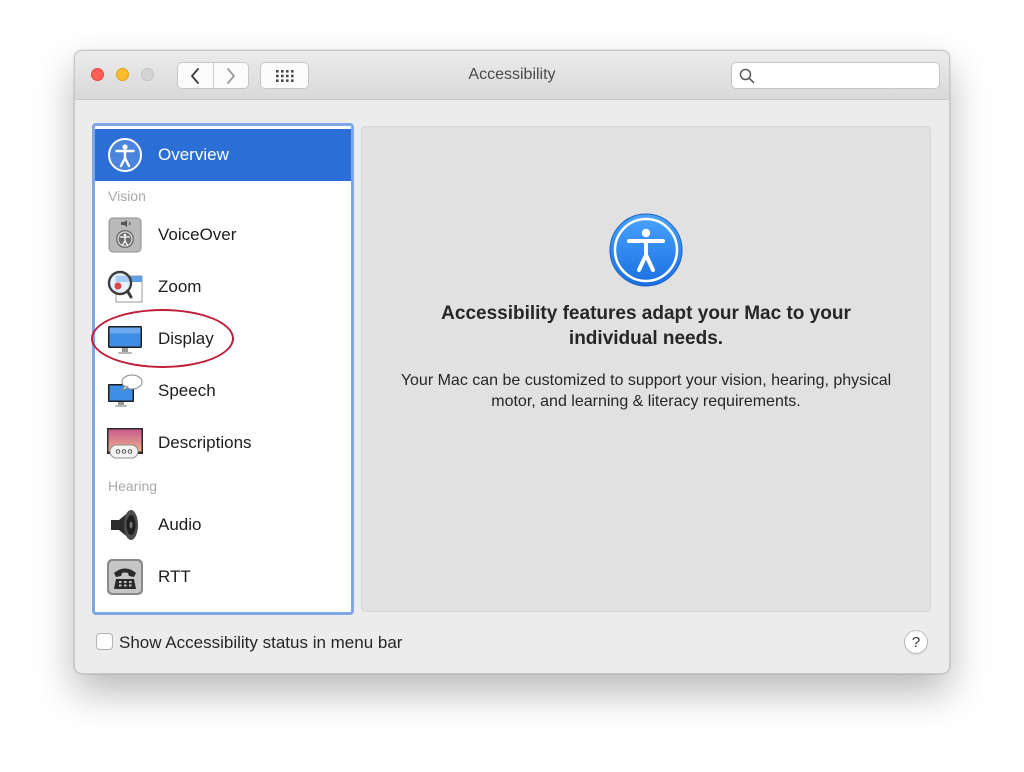 The image size is (1024, 772). What do you see at coordinates (193, 154) in the screenshot?
I see `sidebar-item-label: Overview` at bounding box center [193, 154].